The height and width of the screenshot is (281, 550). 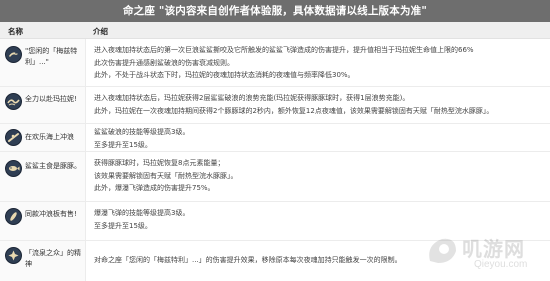 I want to click on fish-icon, so click(x=13, y=168).